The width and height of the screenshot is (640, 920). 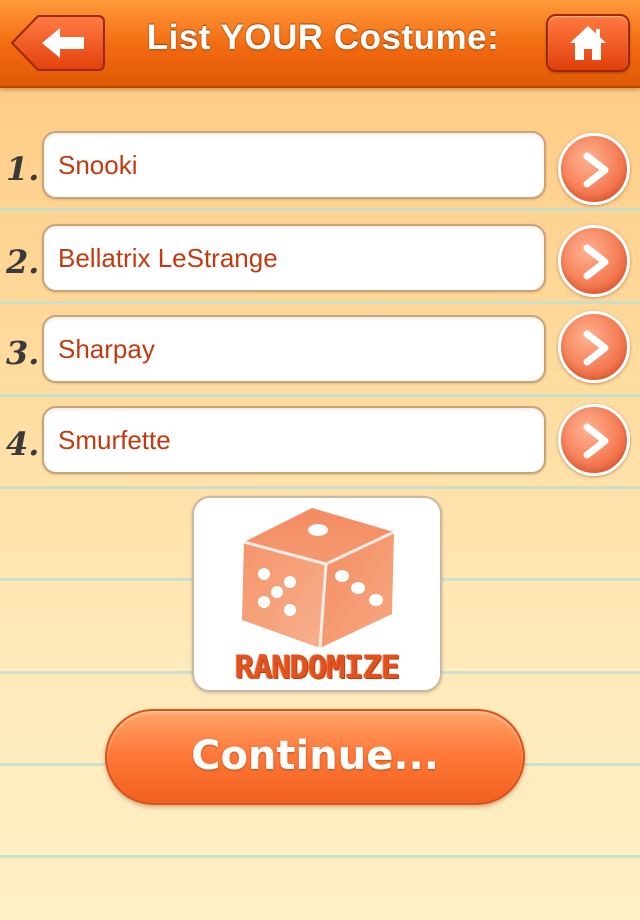 What do you see at coordinates (23, 169) in the screenshot?
I see `row-number-1: 1.` at bounding box center [23, 169].